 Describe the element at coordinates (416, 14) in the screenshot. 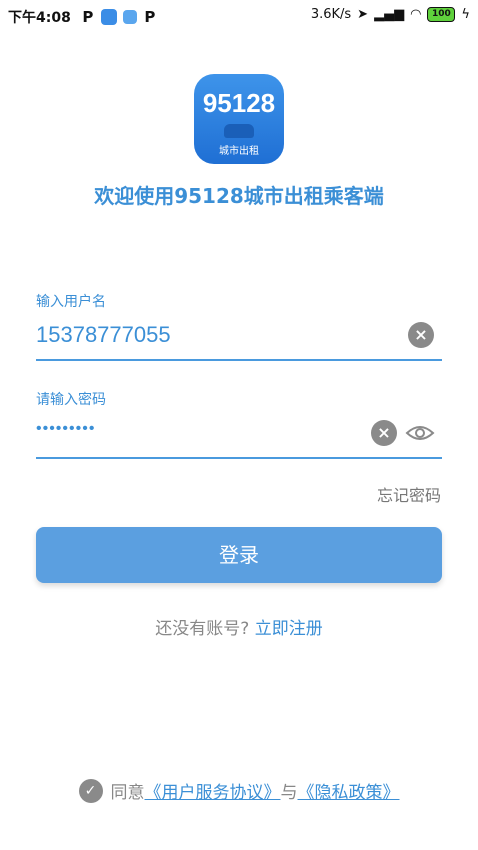

I see `wifi-icon: ◠` at that location.